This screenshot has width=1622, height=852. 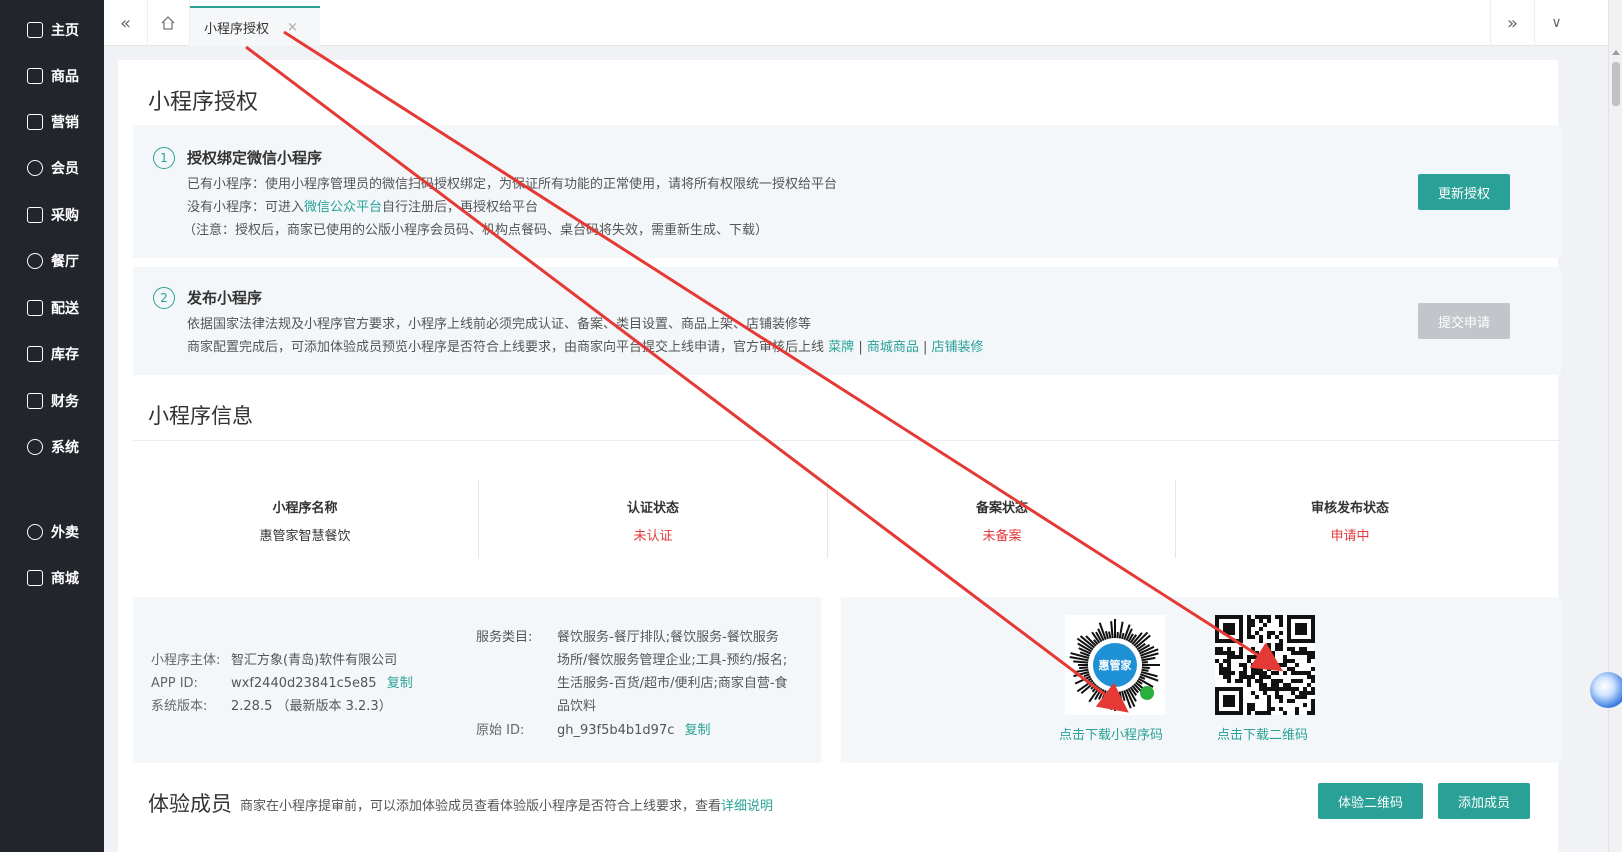 I want to click on chart-icon, so click(x=35, y=122).